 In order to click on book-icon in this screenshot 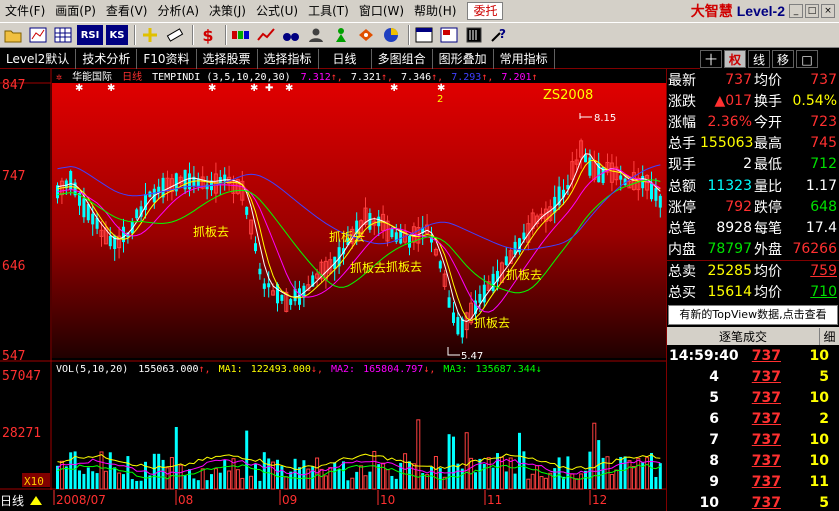, I will do `click(474, 35)`.